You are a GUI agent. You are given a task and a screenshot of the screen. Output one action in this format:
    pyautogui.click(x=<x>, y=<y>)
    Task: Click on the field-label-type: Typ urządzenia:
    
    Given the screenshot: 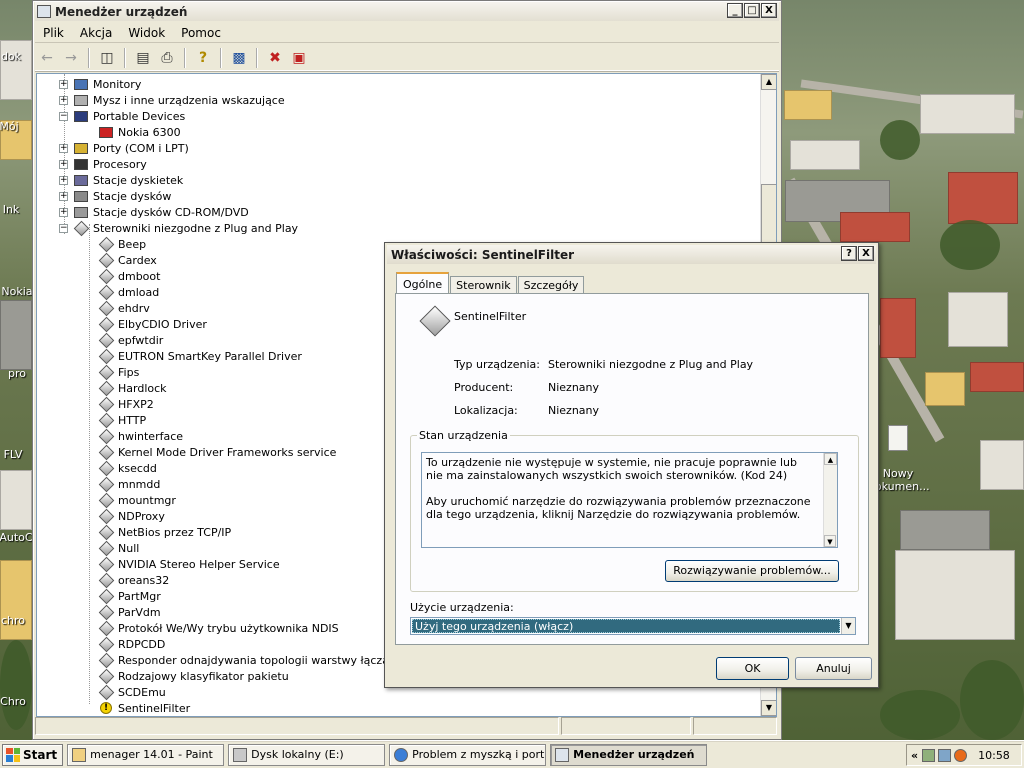 What is the action you would take?
    pyautogui.click(x=497, y=364)
    